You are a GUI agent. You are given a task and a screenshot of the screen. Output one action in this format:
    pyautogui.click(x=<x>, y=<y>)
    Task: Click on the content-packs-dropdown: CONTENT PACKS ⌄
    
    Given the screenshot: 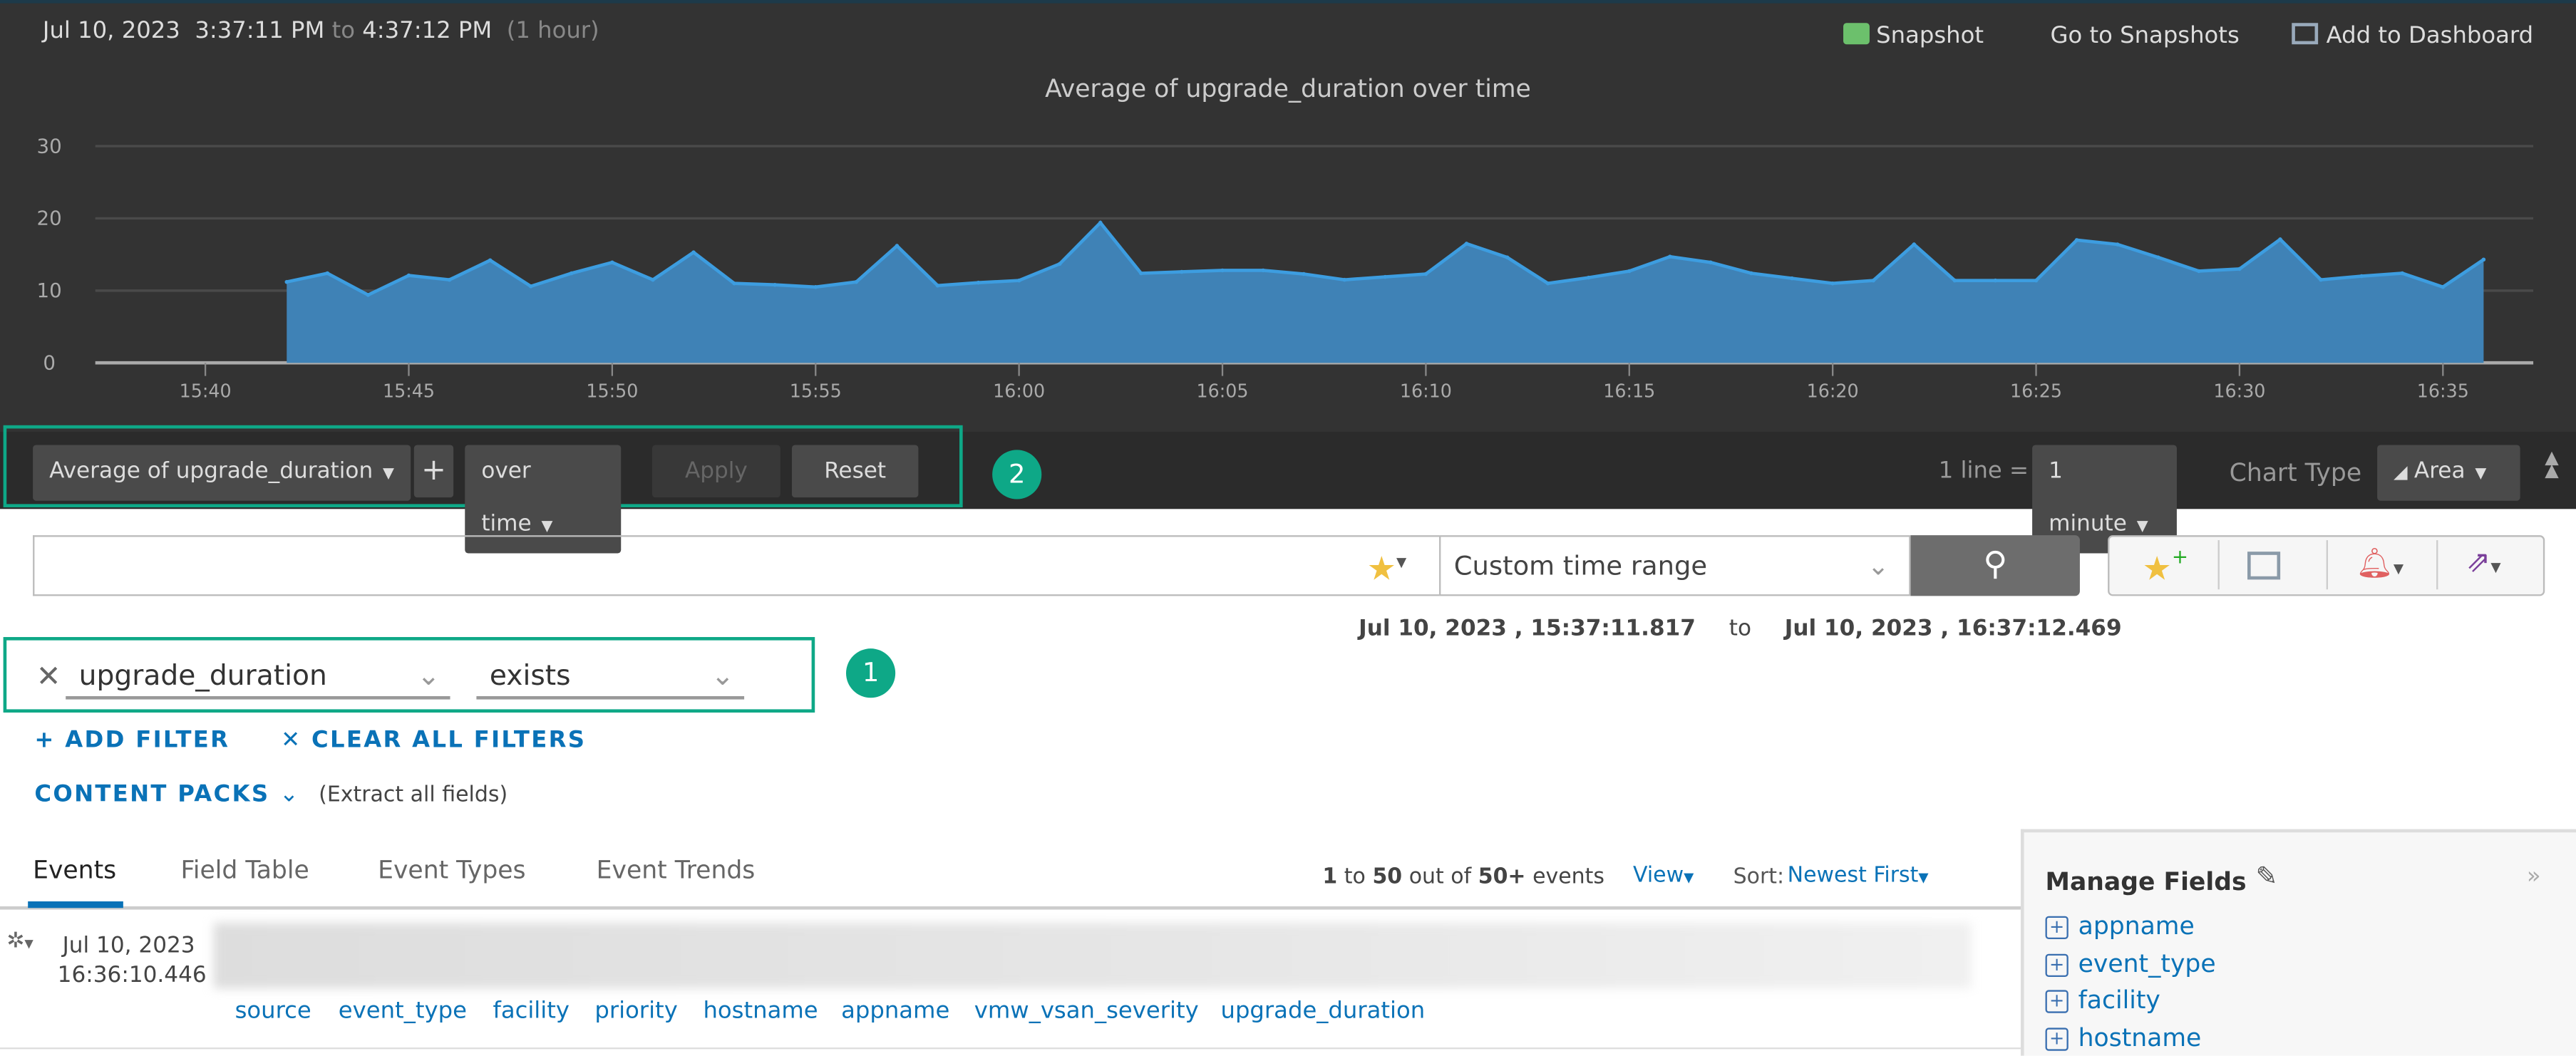 What is the action you would take?
    pyautogui.click(x=167, y=795)
    